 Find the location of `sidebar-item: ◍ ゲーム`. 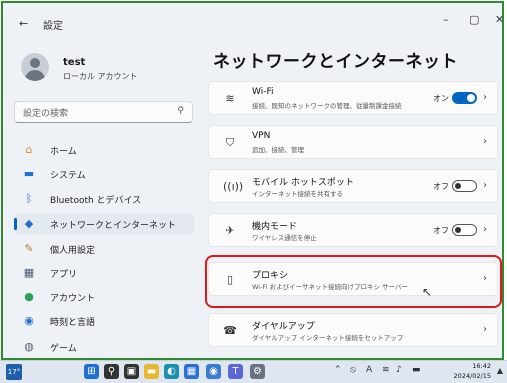

sidebar-item: ◍ ゲーム is located at coordinates (104, 347).